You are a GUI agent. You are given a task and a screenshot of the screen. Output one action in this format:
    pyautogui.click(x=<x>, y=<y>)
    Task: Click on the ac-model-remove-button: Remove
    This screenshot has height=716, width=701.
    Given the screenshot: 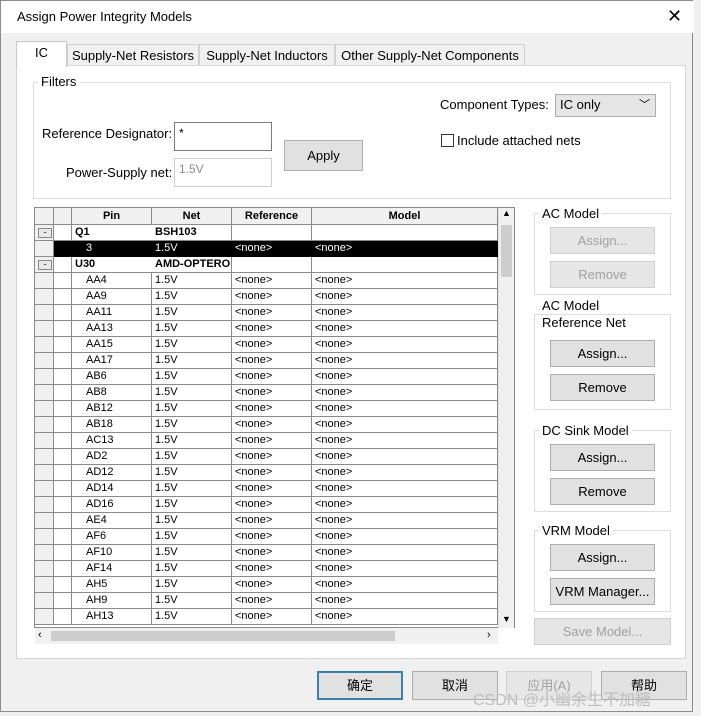 What is the action you would take?
    pyautogui.click(x=602, y=274)
    